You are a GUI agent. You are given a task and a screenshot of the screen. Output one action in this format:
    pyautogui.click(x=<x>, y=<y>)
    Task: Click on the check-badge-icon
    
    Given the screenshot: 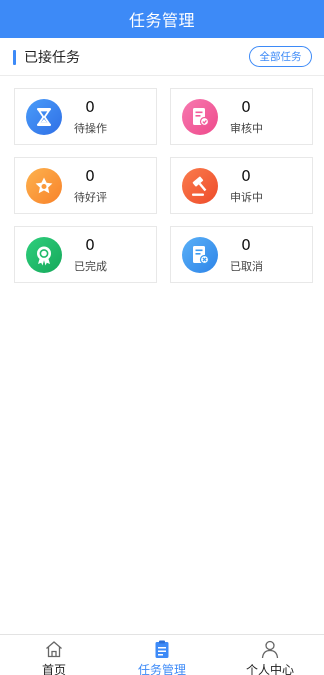 What is the action you would take?
    pyautogui.click(x=44, y=255)
    